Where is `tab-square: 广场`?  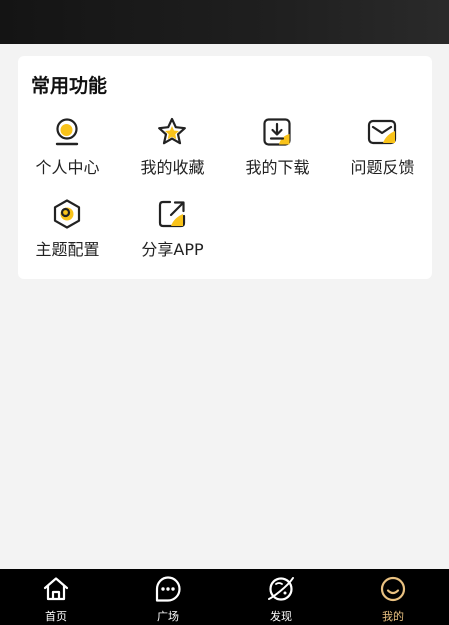
tab-square: 广场 is located at coordinates (168, 597).